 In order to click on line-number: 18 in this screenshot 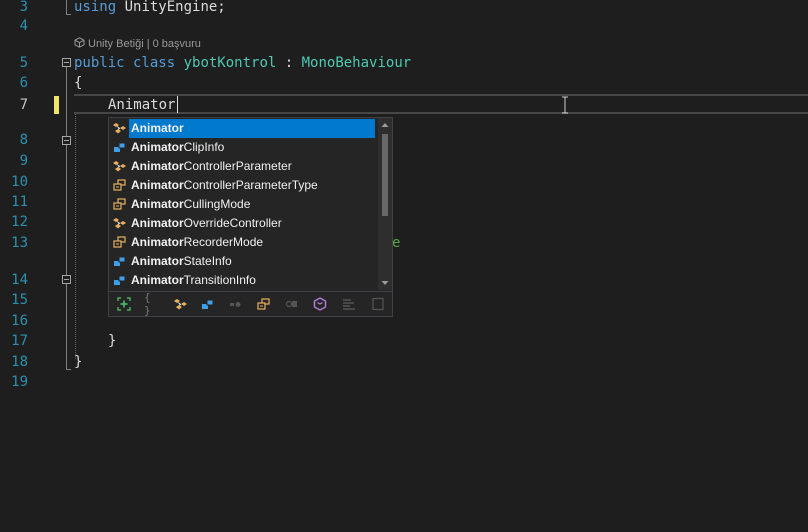, I will do `click(19, 362)`.